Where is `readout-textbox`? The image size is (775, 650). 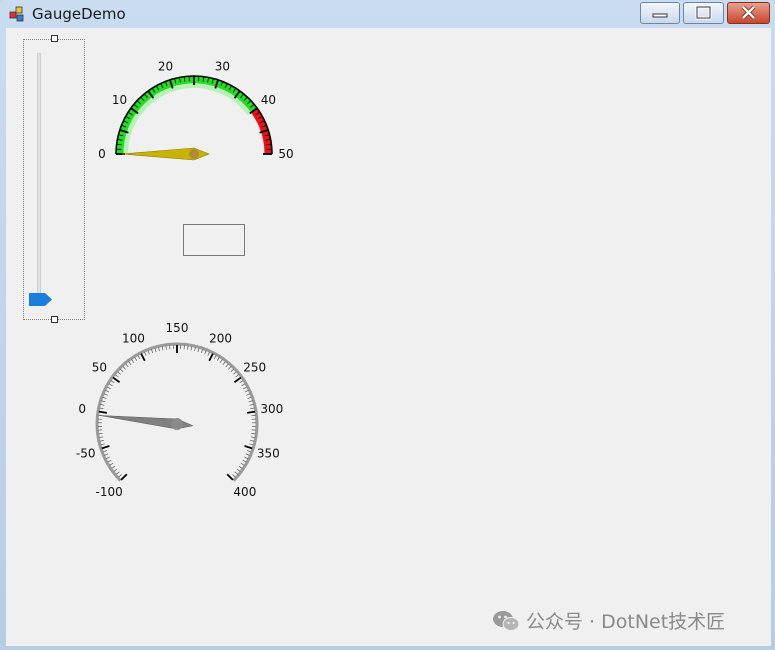
readout-textbox is located at coordinates (214, 240).